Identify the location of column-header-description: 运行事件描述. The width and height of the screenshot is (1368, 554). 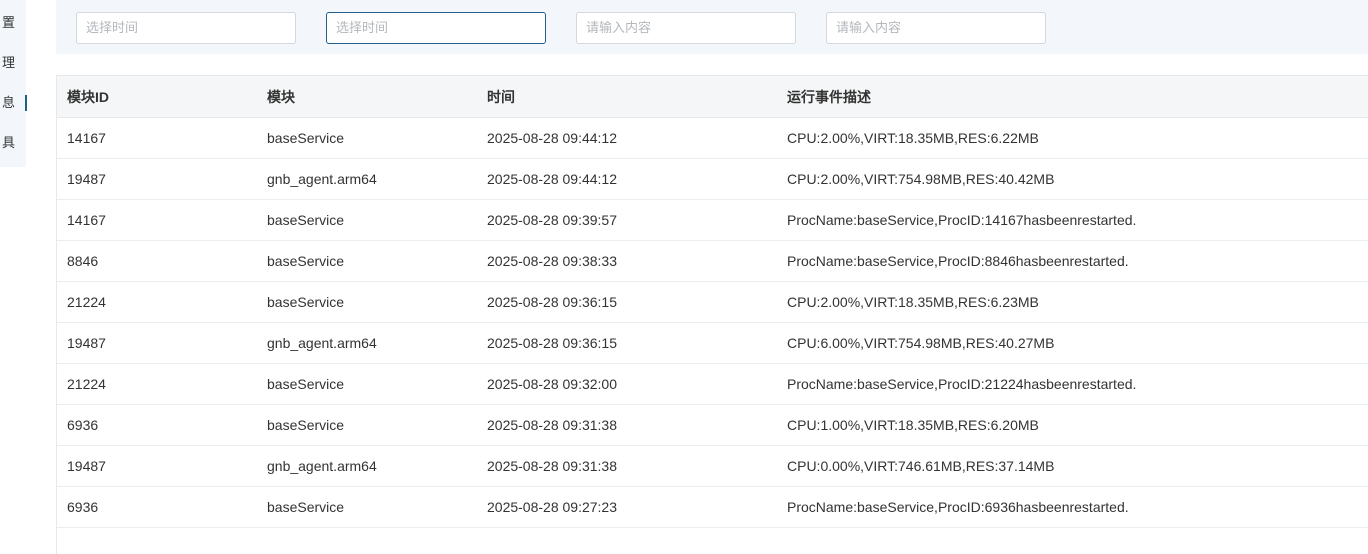
(829, 96).